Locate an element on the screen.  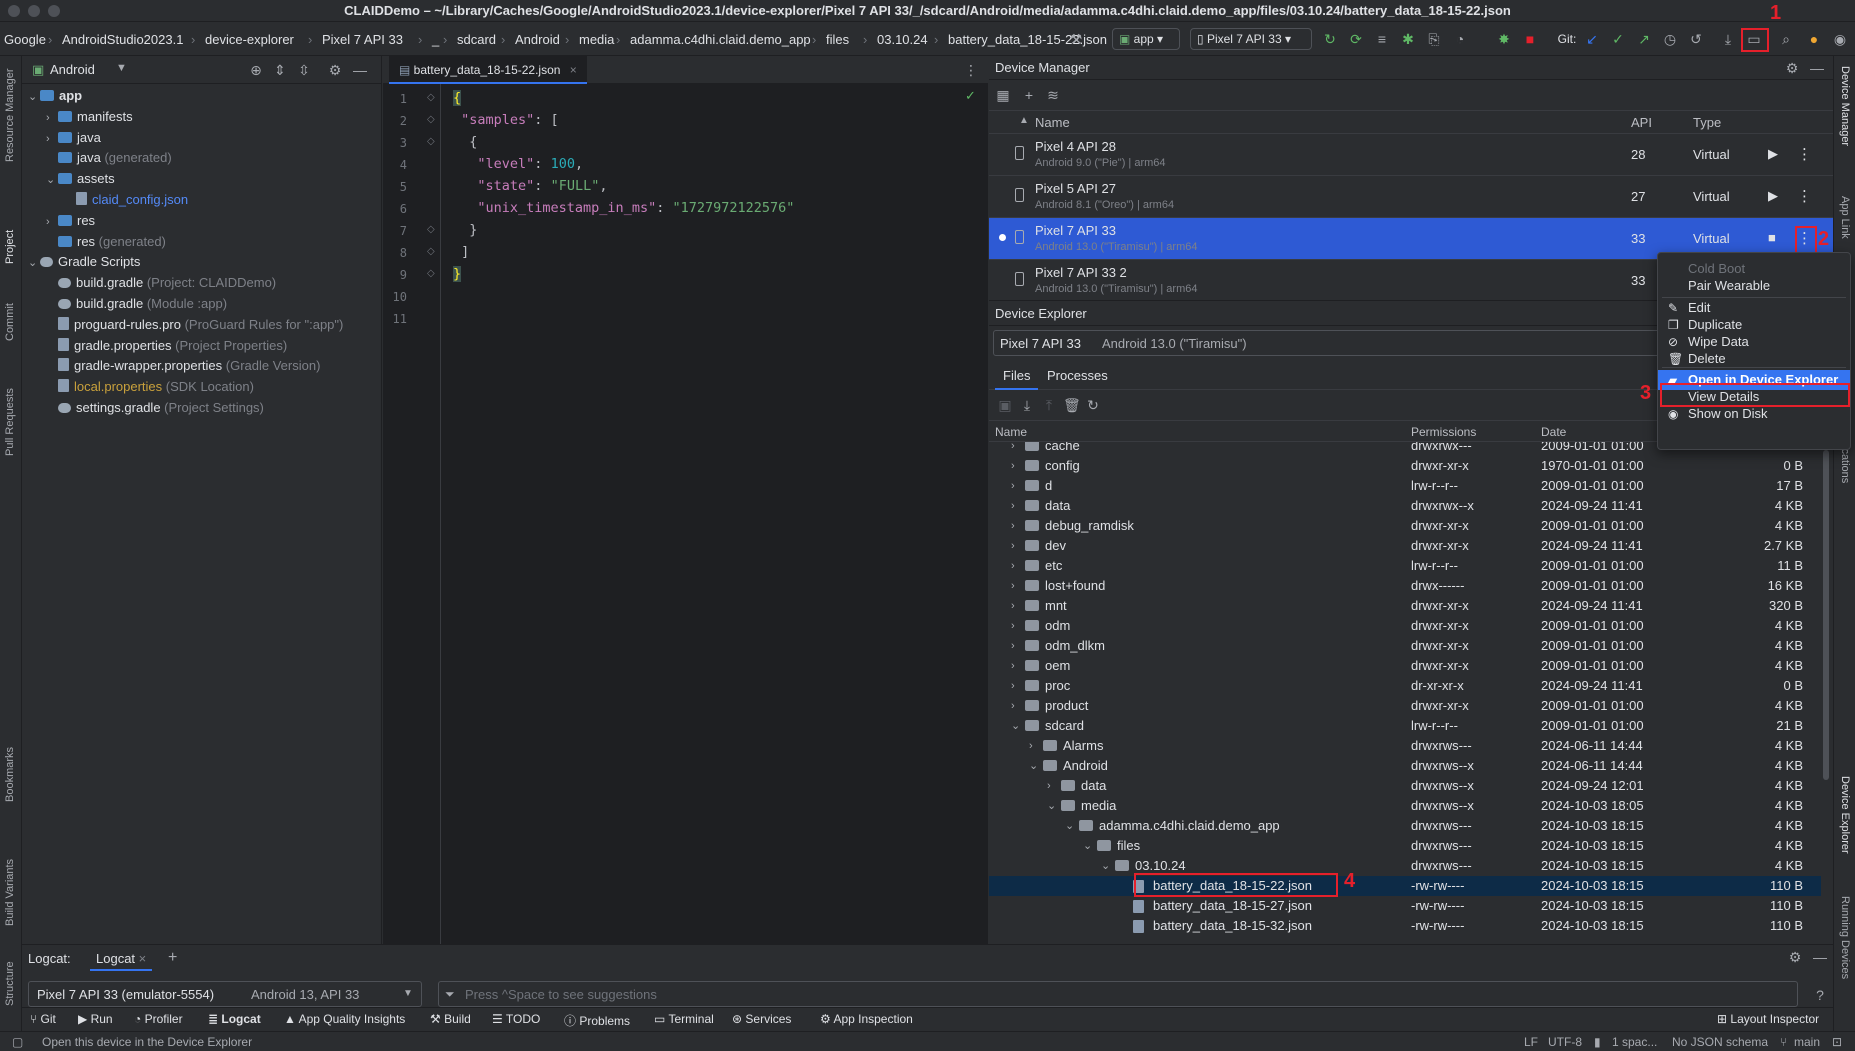
file-row: › etc lrw-r--r-- 2009-01-01 01:00 11 B is located at coordinates (1405, 566).